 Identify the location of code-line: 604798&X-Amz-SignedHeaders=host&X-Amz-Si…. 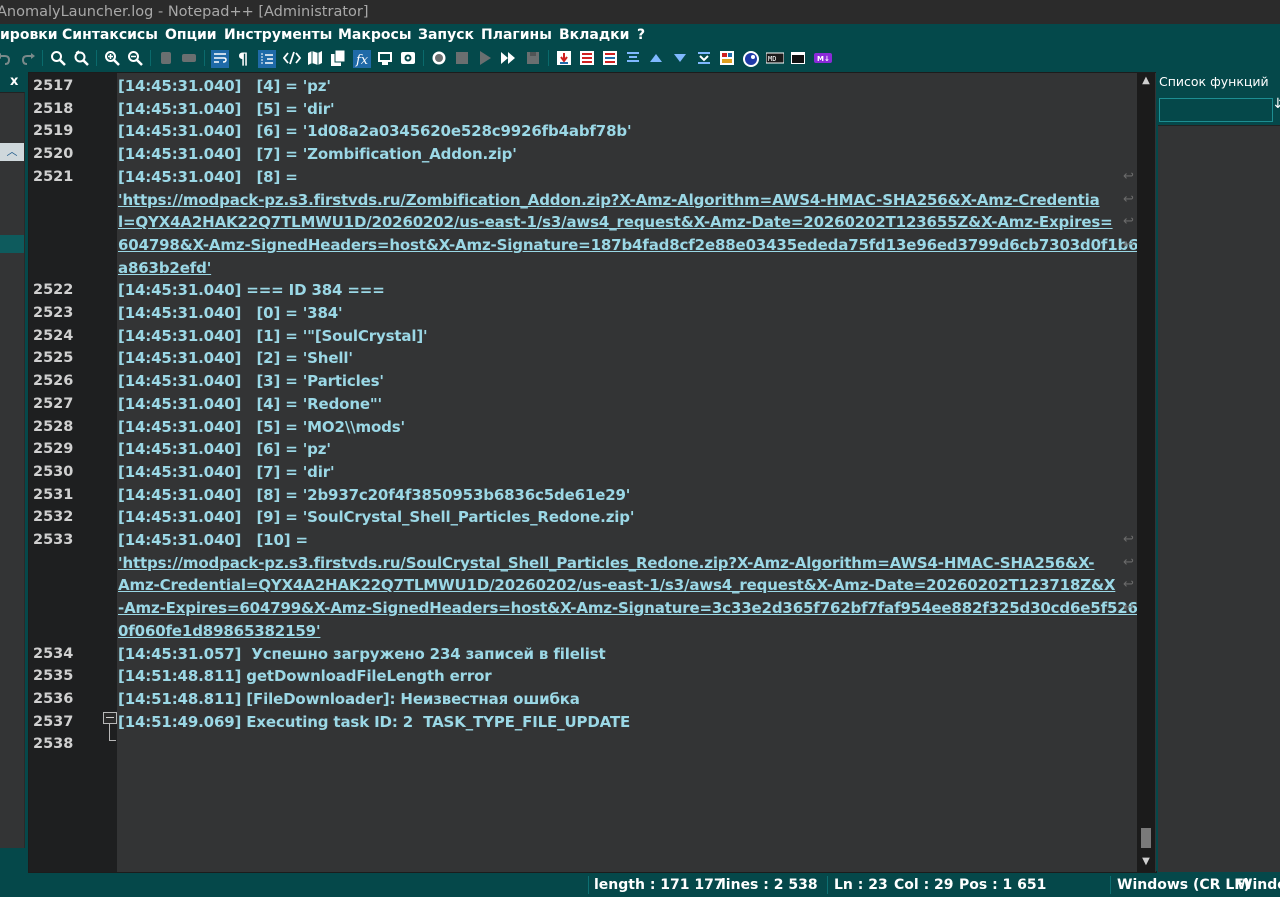
(628, 245).